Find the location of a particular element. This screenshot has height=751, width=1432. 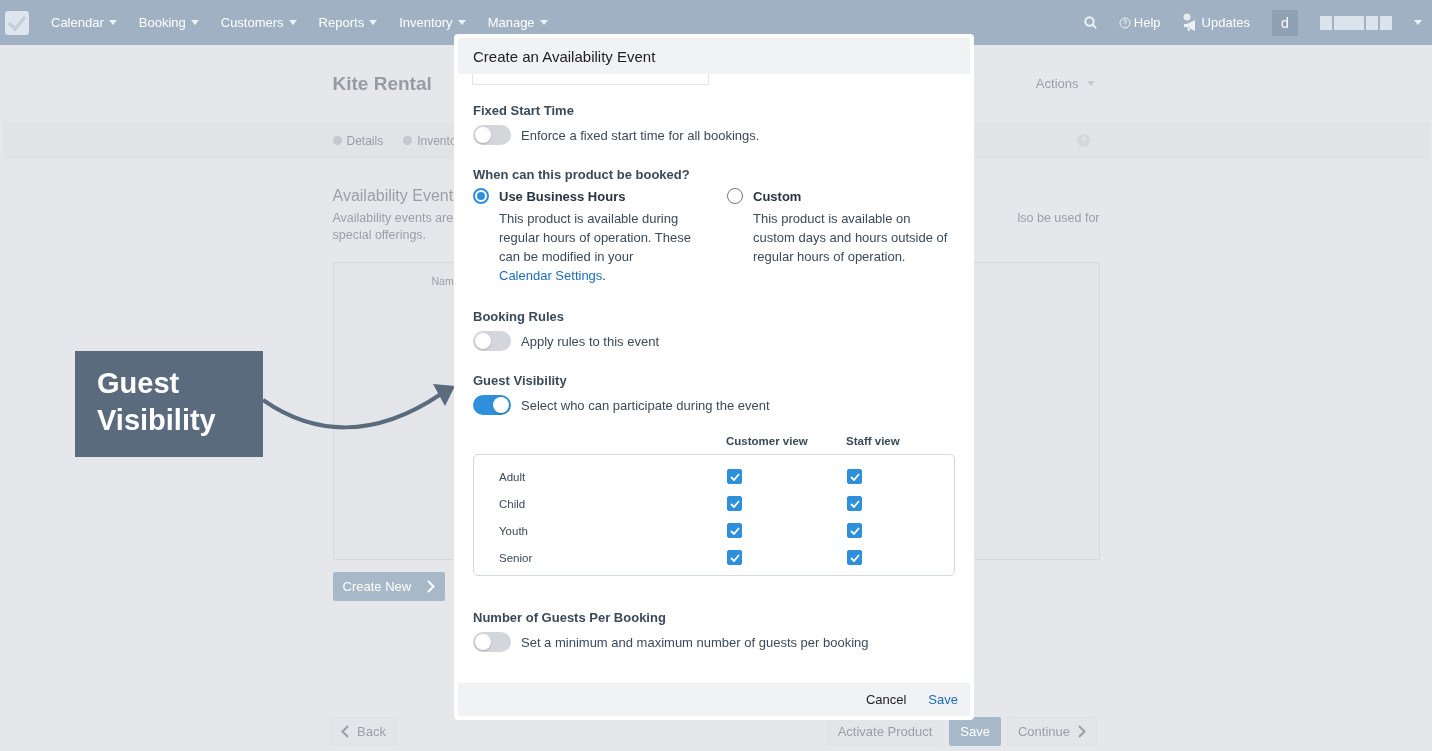

guest-type-label: Senior is located at coordinates (516, 557).